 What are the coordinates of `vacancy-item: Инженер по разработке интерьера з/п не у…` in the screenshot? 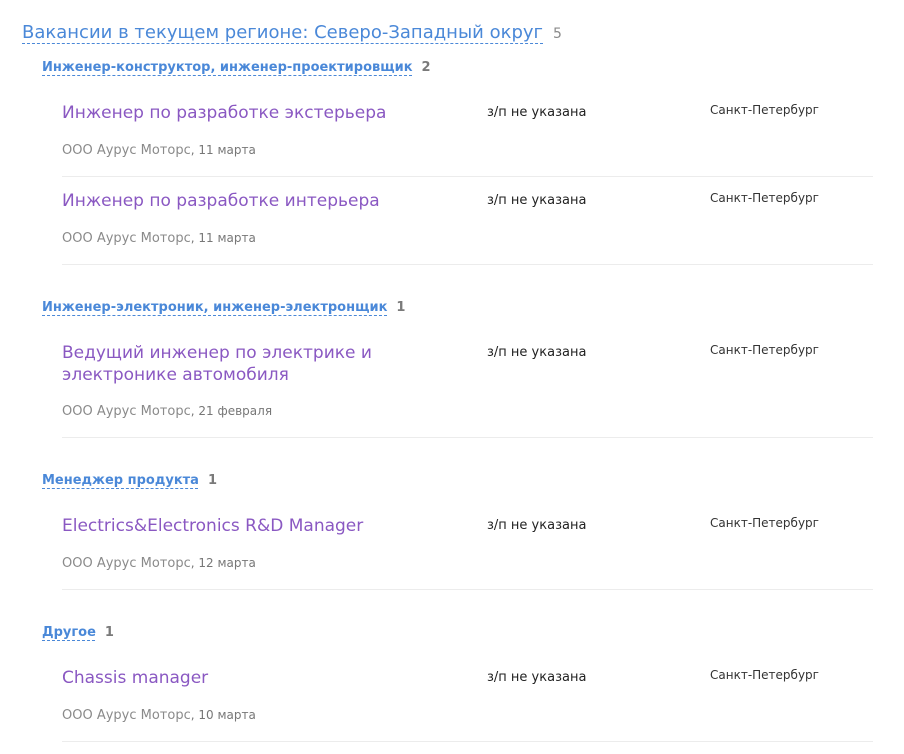 It's located at (467, 227).